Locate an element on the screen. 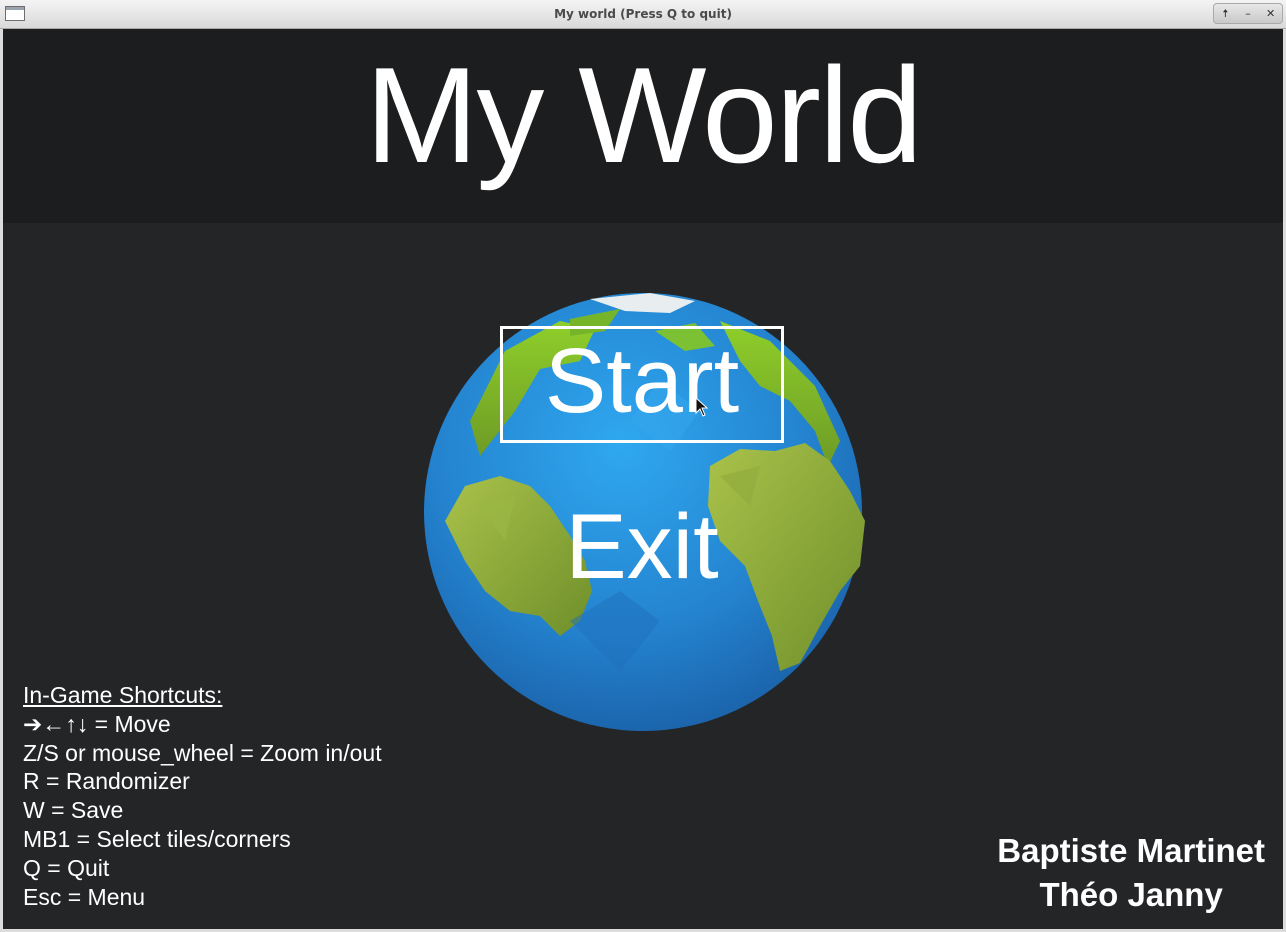 This screenshot has width=1286, height=932. start-button: Start is located at coordinates (642, 384).